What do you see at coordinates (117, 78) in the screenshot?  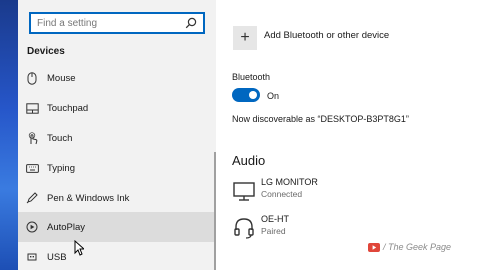 I see `sidebar-item-mouse: Mouse` at bounding box center [117, 78].